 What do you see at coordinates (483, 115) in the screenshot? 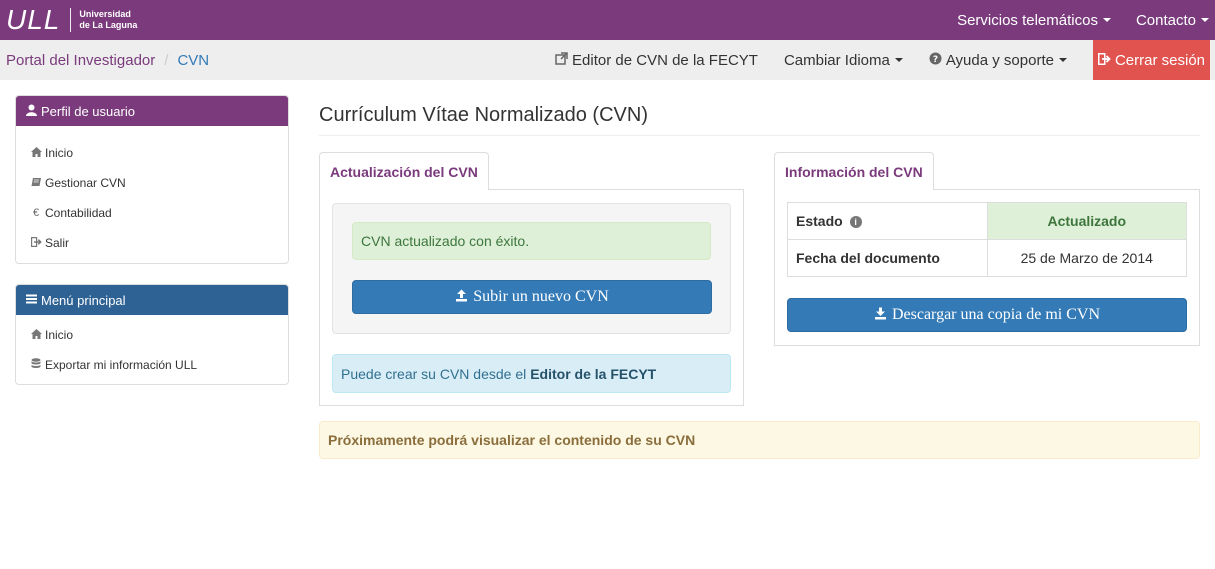
I see `page-title: Currículum Vítae Normalizado (CVN)` at bounding box center [483, 115].